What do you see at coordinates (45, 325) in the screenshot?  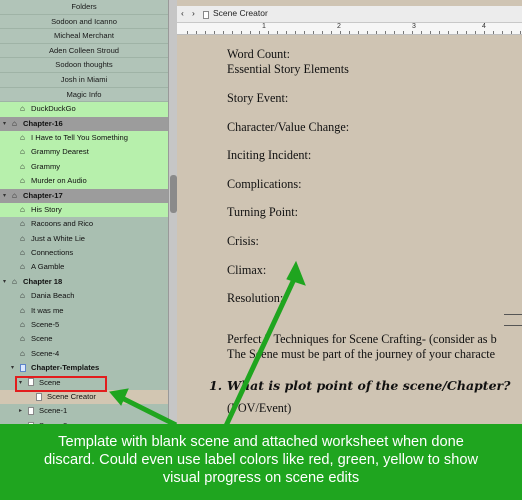 I see `binder-item-label: Scene-5` at bounding box center [45, 325].